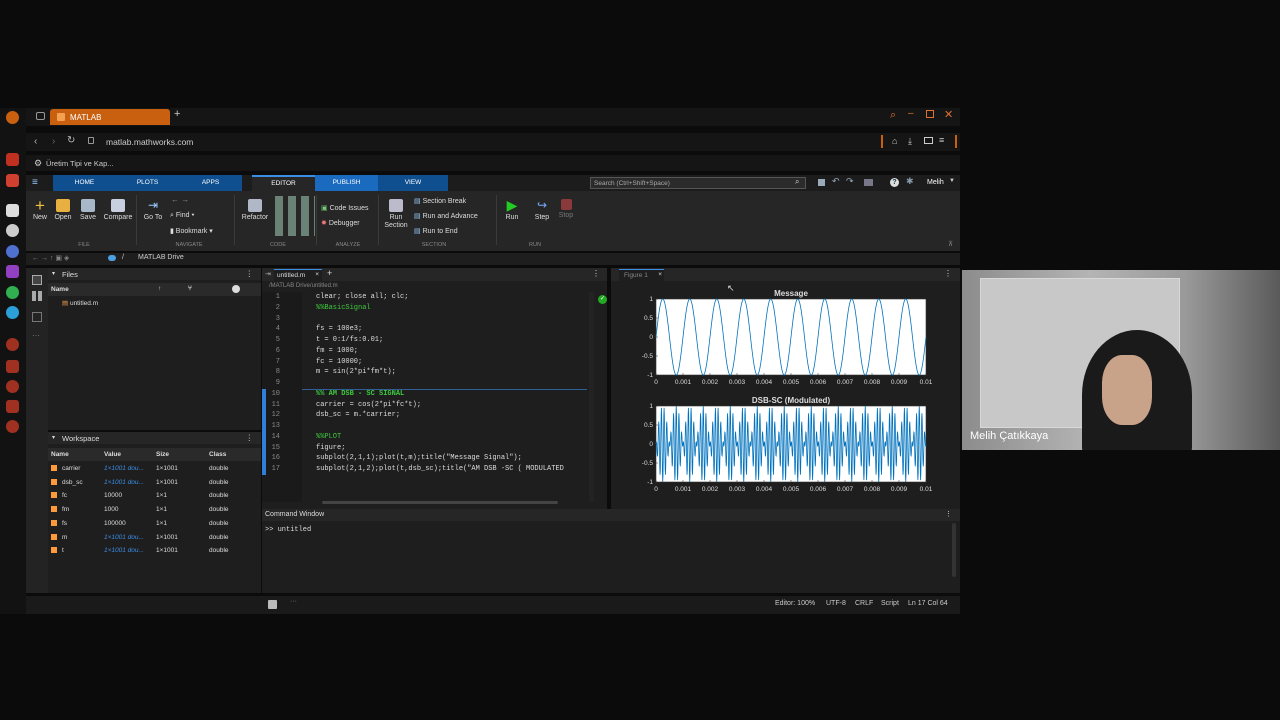 The image size is (1280, 720). Describe the element at coordinates (177, 114) in the screenshot. I see `new-tab-icon: +` at that location.